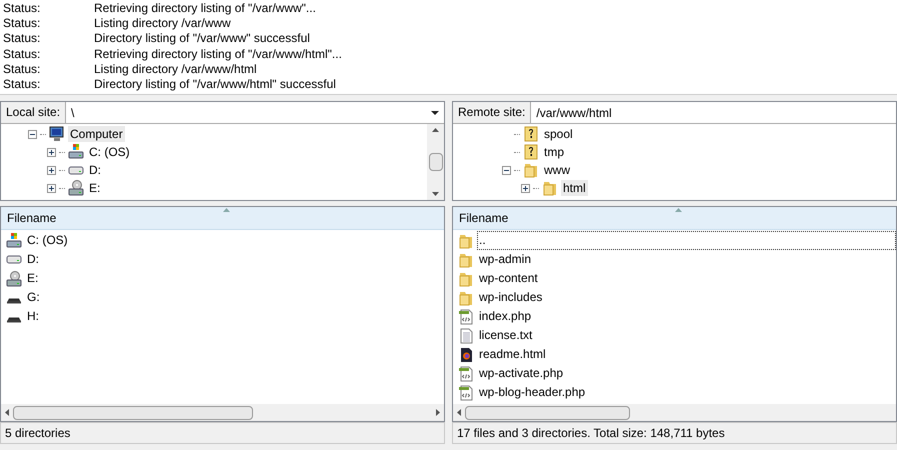 The height and width of the screenshot is (450, 897). I want to click on status-text: 17 files and 3 directories. Total size: 148,711 bytes, so click(674, 433).